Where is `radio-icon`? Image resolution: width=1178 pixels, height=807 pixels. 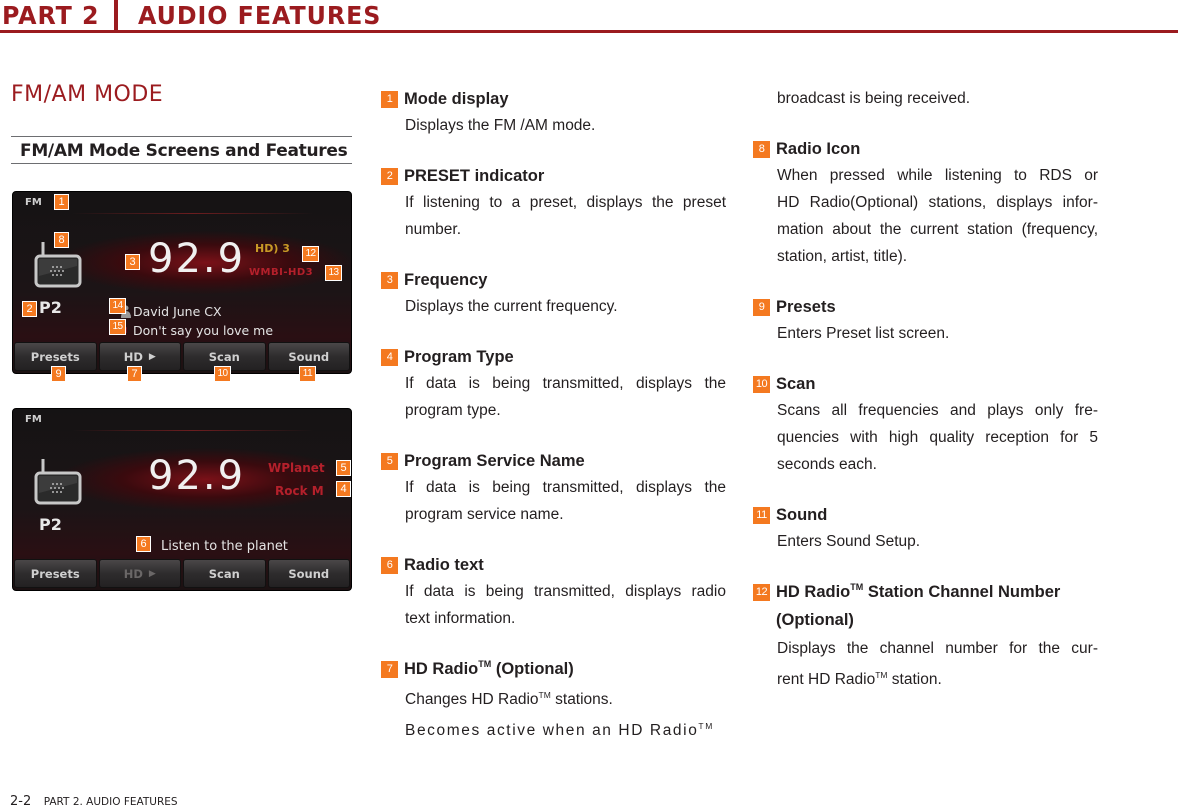 radio-icon is located at coordinates (58, 482).